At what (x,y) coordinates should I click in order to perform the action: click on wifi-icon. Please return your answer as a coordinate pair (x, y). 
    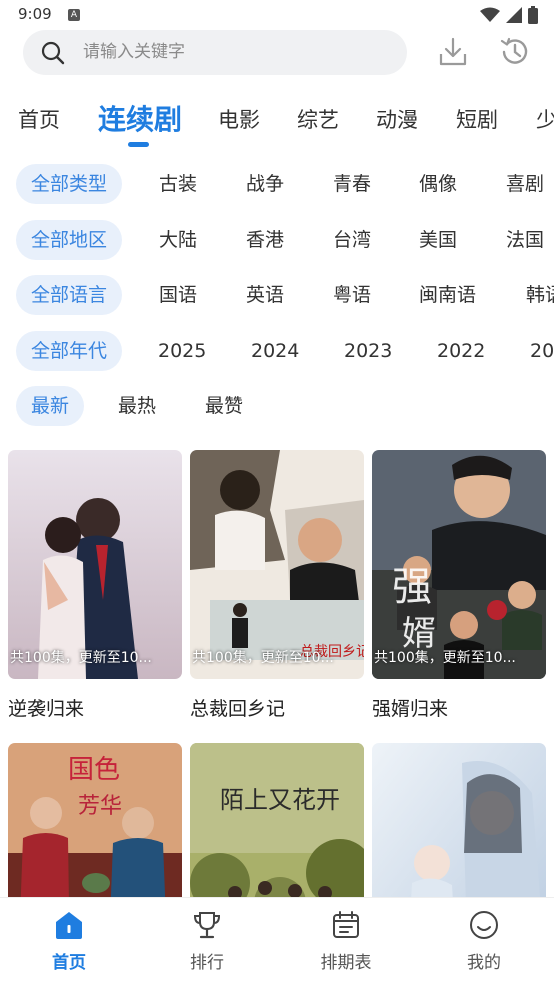
    Looking at the image, I should click on (490, 14).